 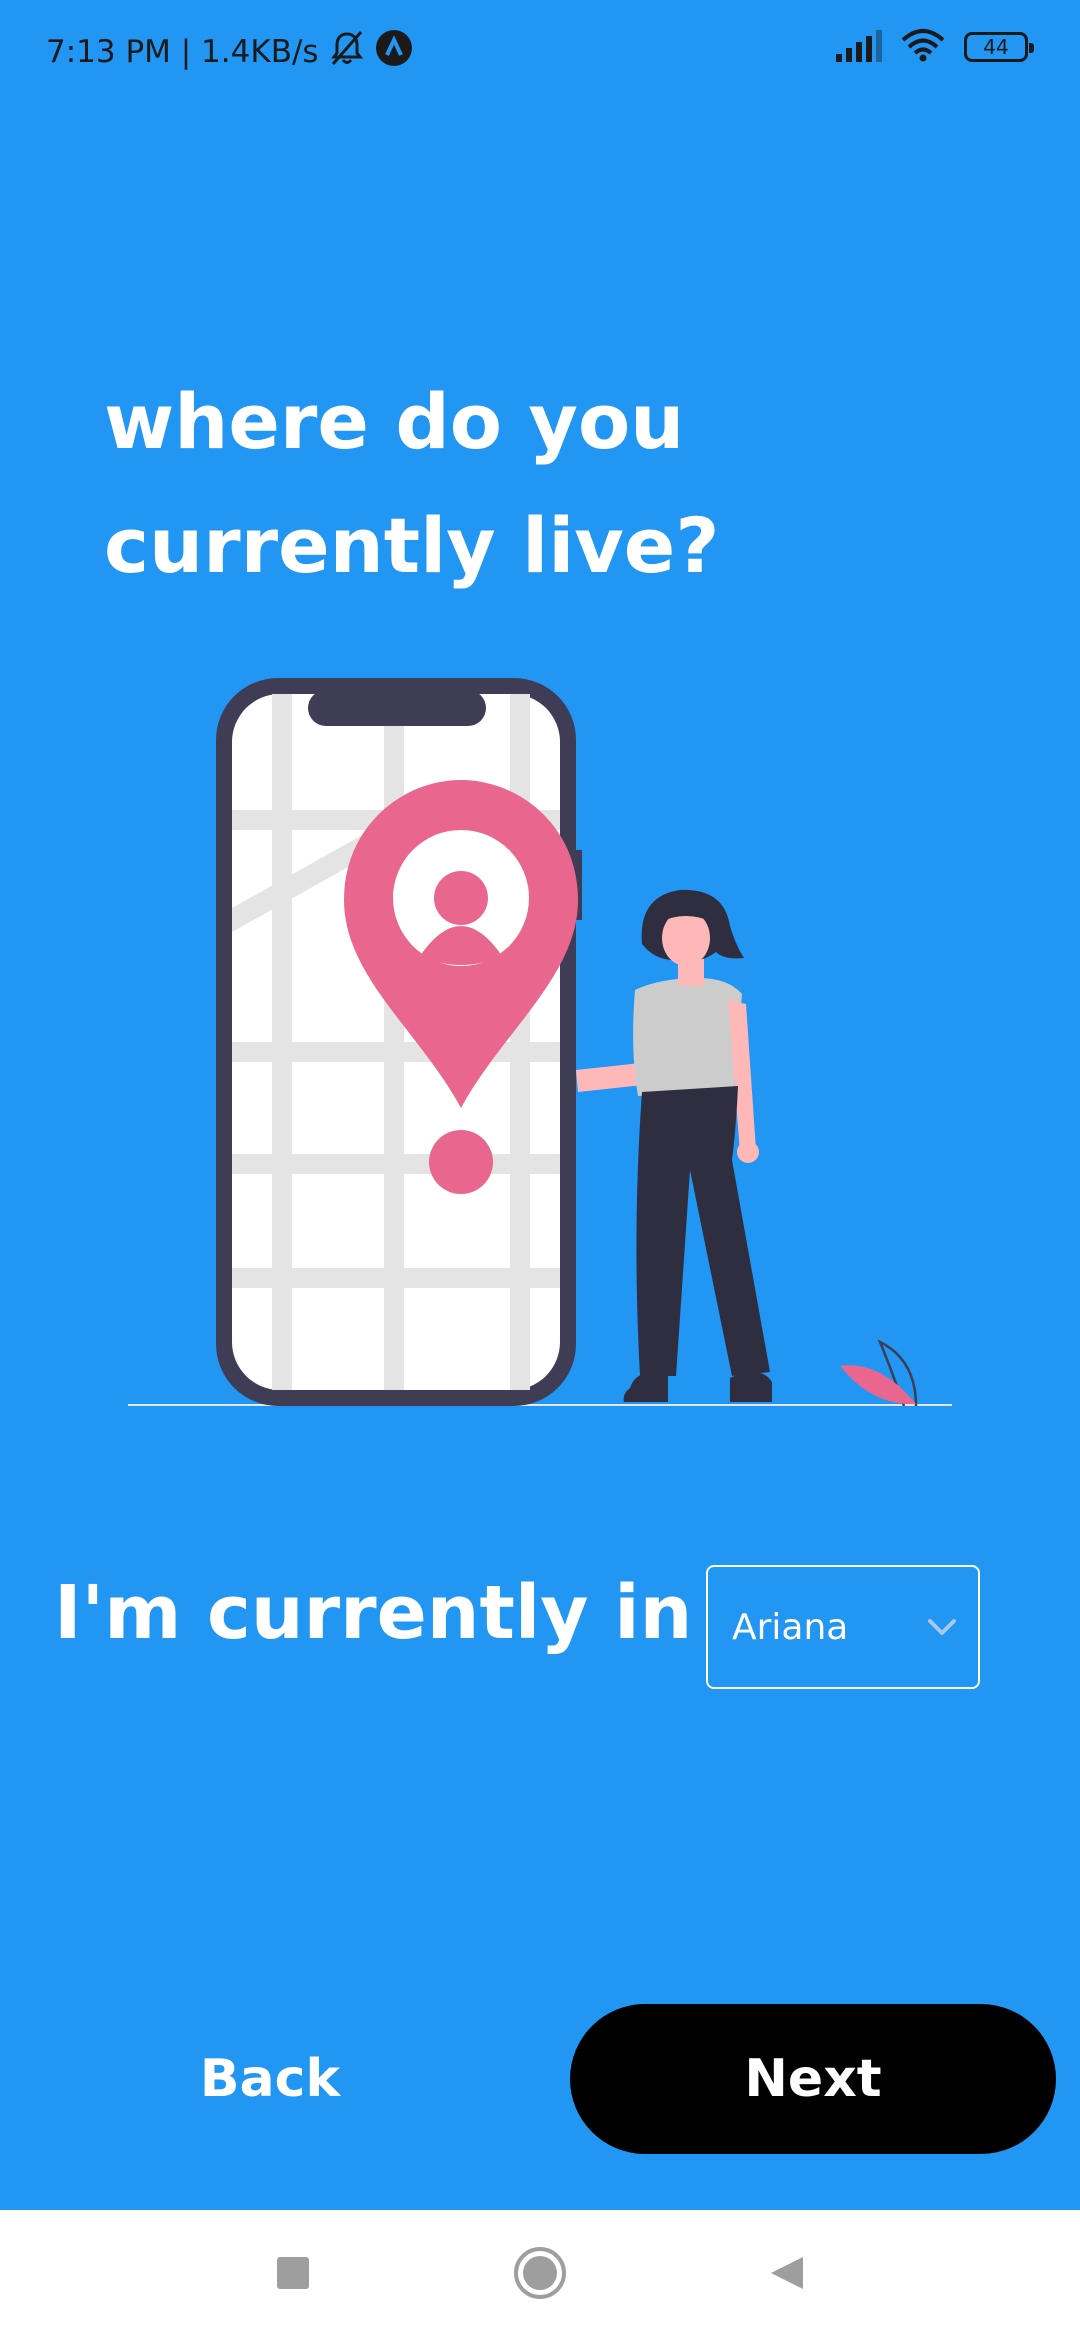 I want to click on battery-level: 44, so click(x=996, y=47).